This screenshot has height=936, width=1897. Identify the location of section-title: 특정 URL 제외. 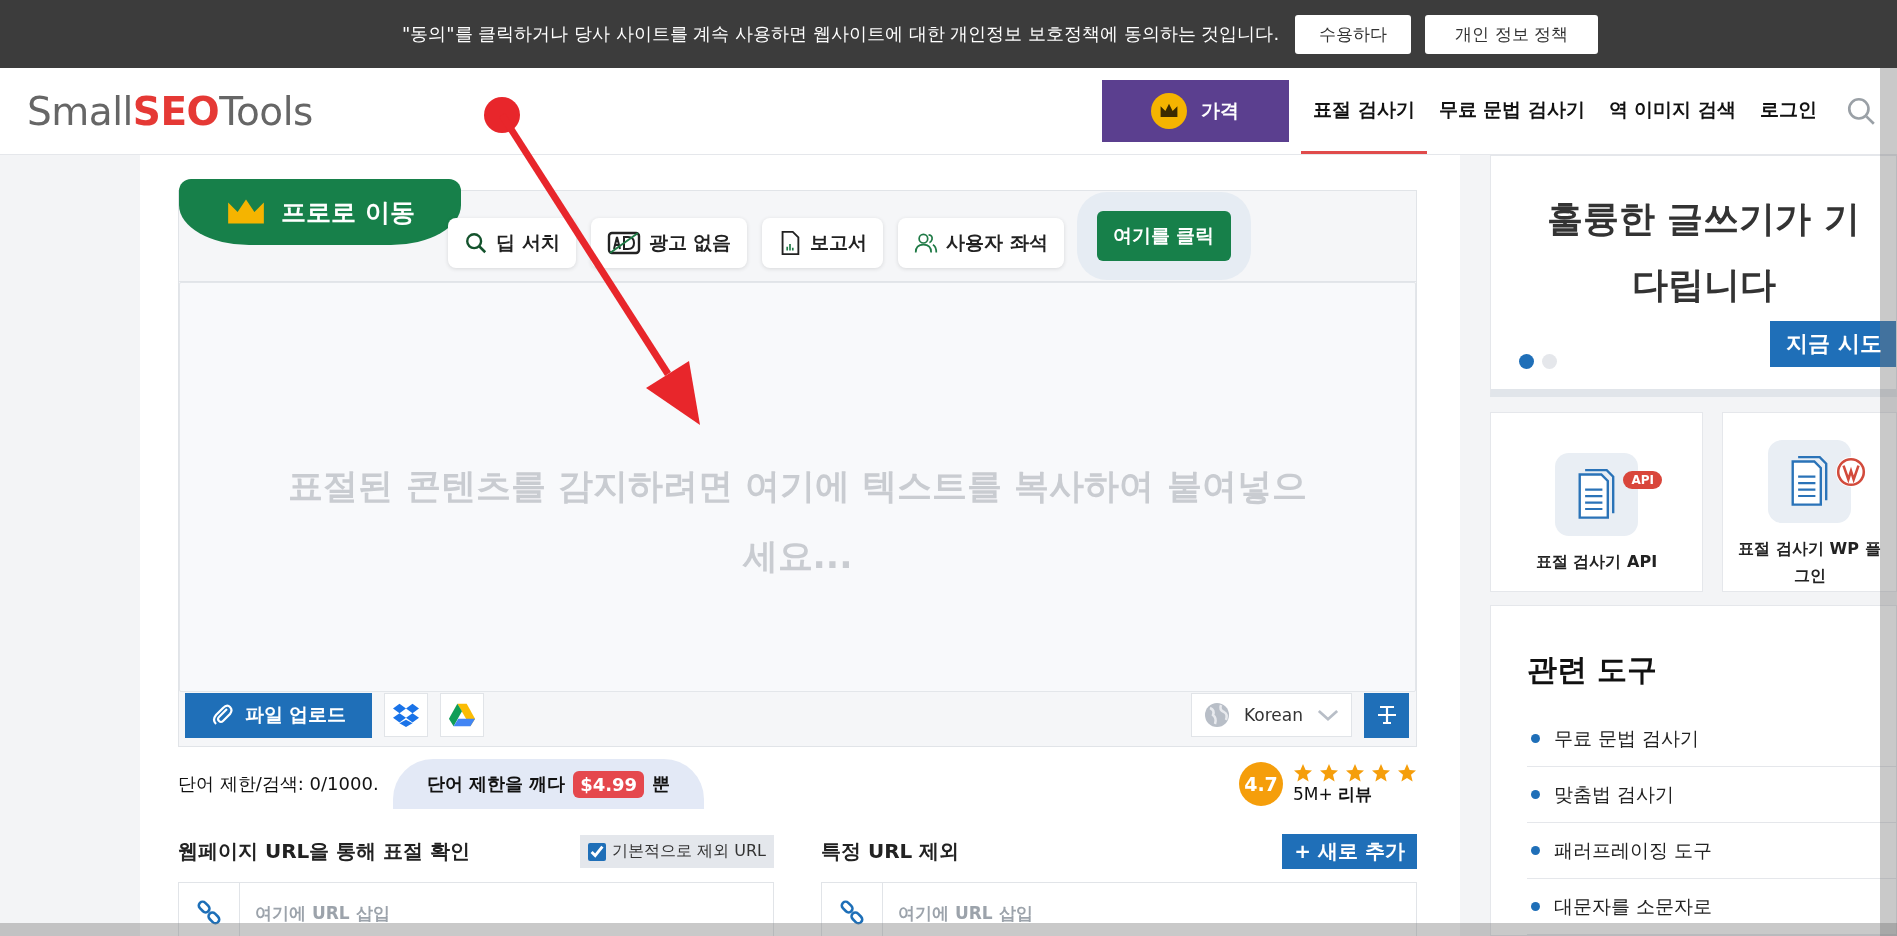
(890, 851).